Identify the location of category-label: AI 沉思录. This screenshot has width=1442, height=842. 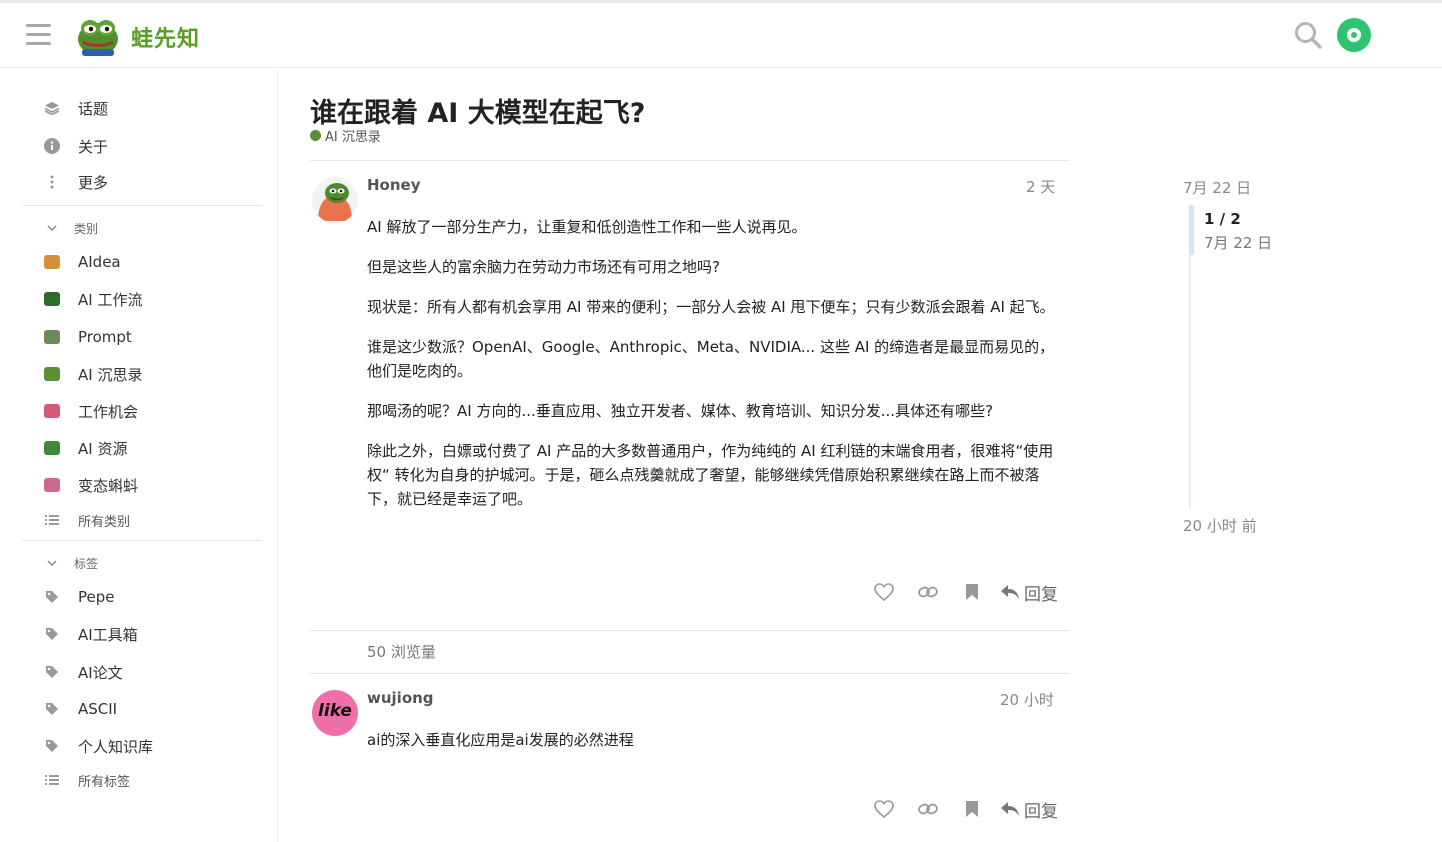
(110, 374).